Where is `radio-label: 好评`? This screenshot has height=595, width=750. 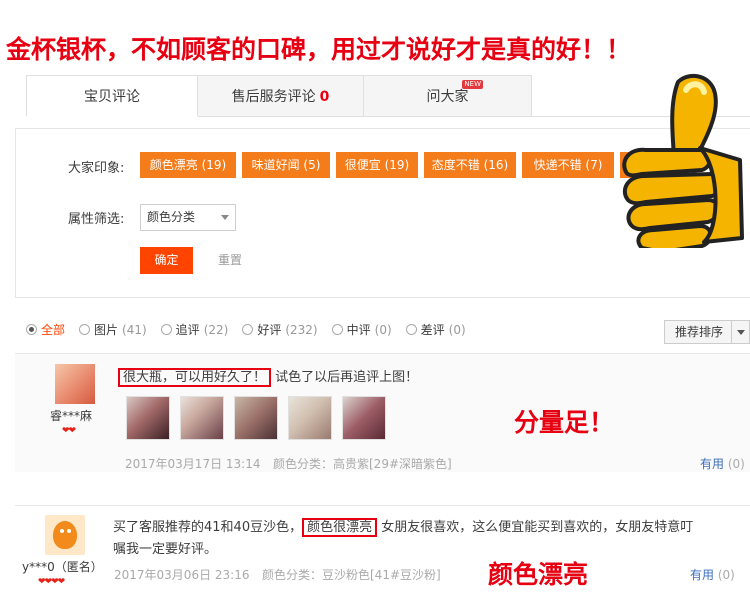
radio-label: 好评 is located at coordinates (269, 330).